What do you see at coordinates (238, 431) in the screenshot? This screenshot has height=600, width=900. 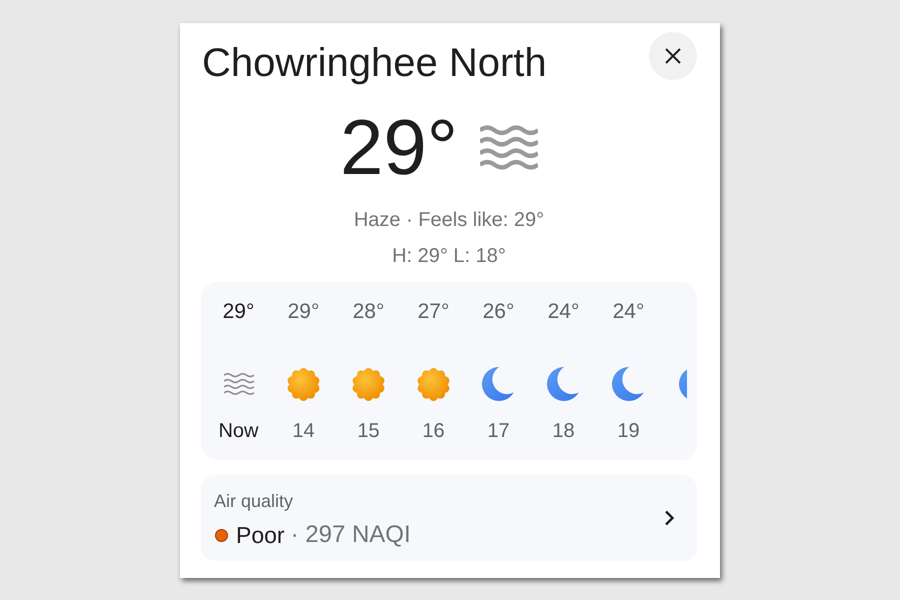 I see `hour-time: Now` at bounding box center [238, 431].